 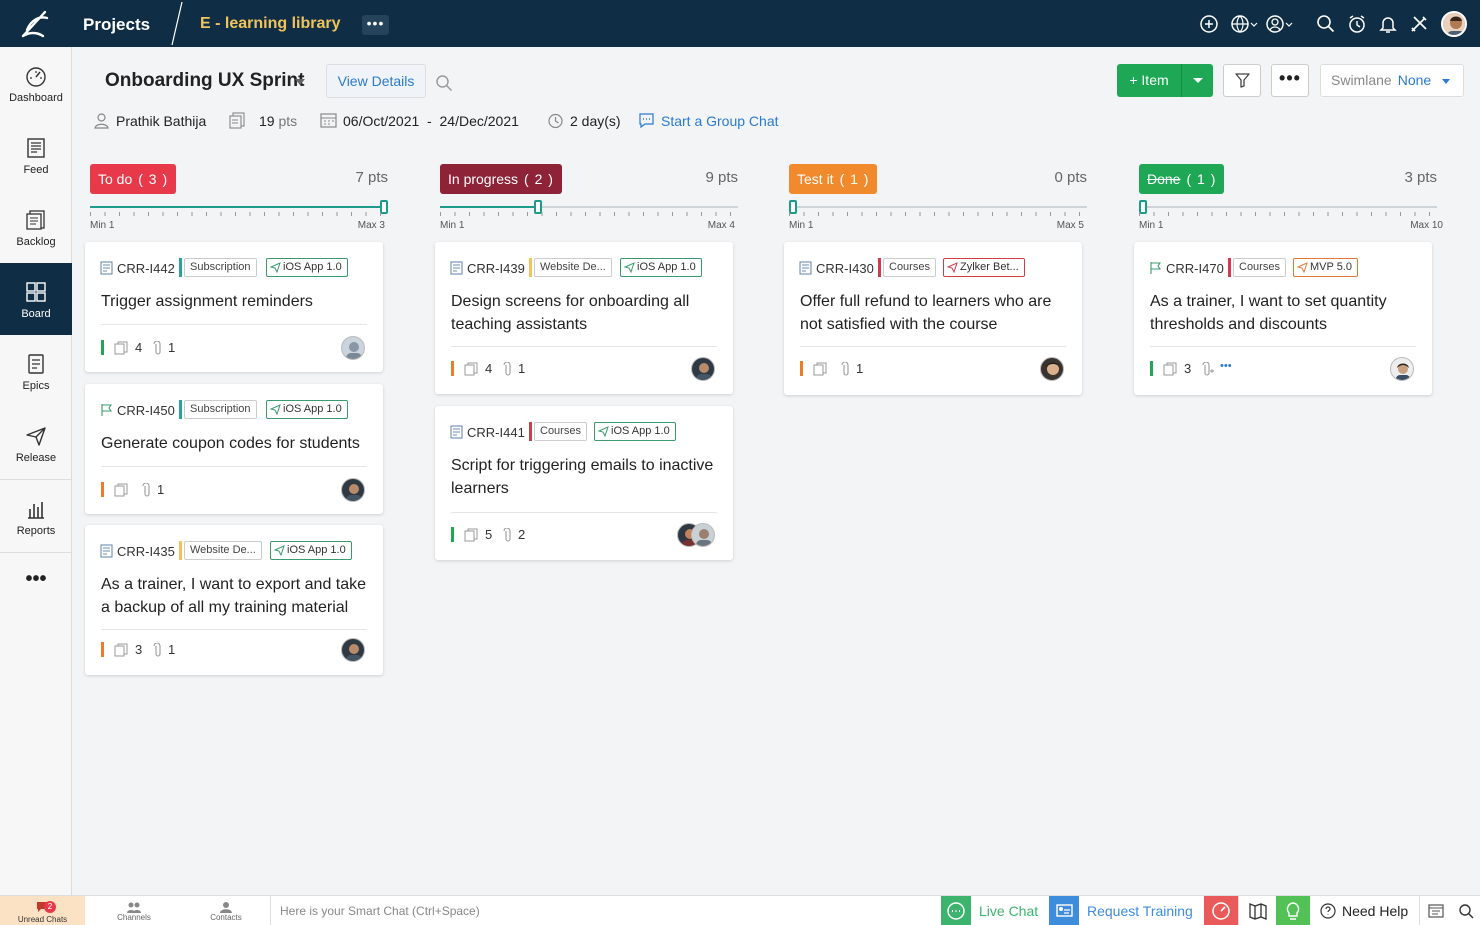 I want to click on release-icon, so click(x=275, y=409).